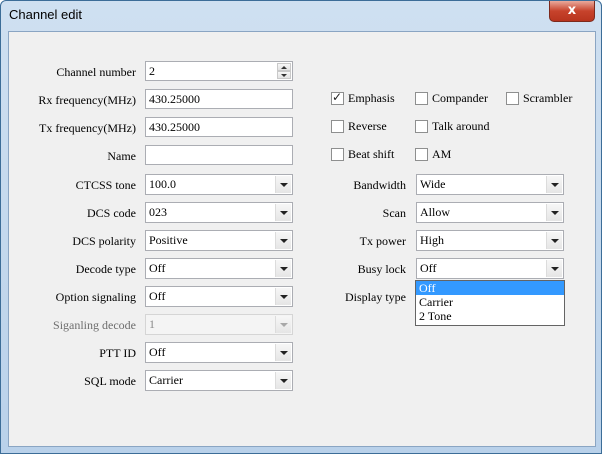  I want to click on dcs-polarity-label: DCS polarity, so click(104, 241).